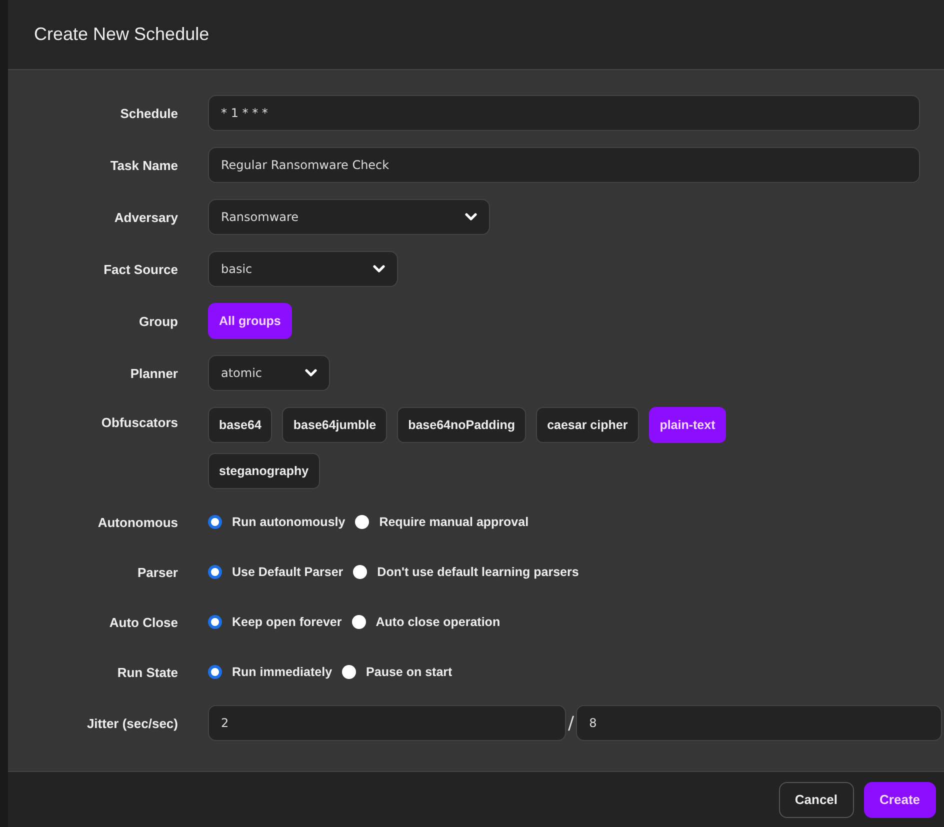 The height and width of the screenshot is (827, 944). What do you see at coordinates (587, 425) in the screenshot?
I see `toggle-button: caesar cipher` at bounding box center [587, 425].